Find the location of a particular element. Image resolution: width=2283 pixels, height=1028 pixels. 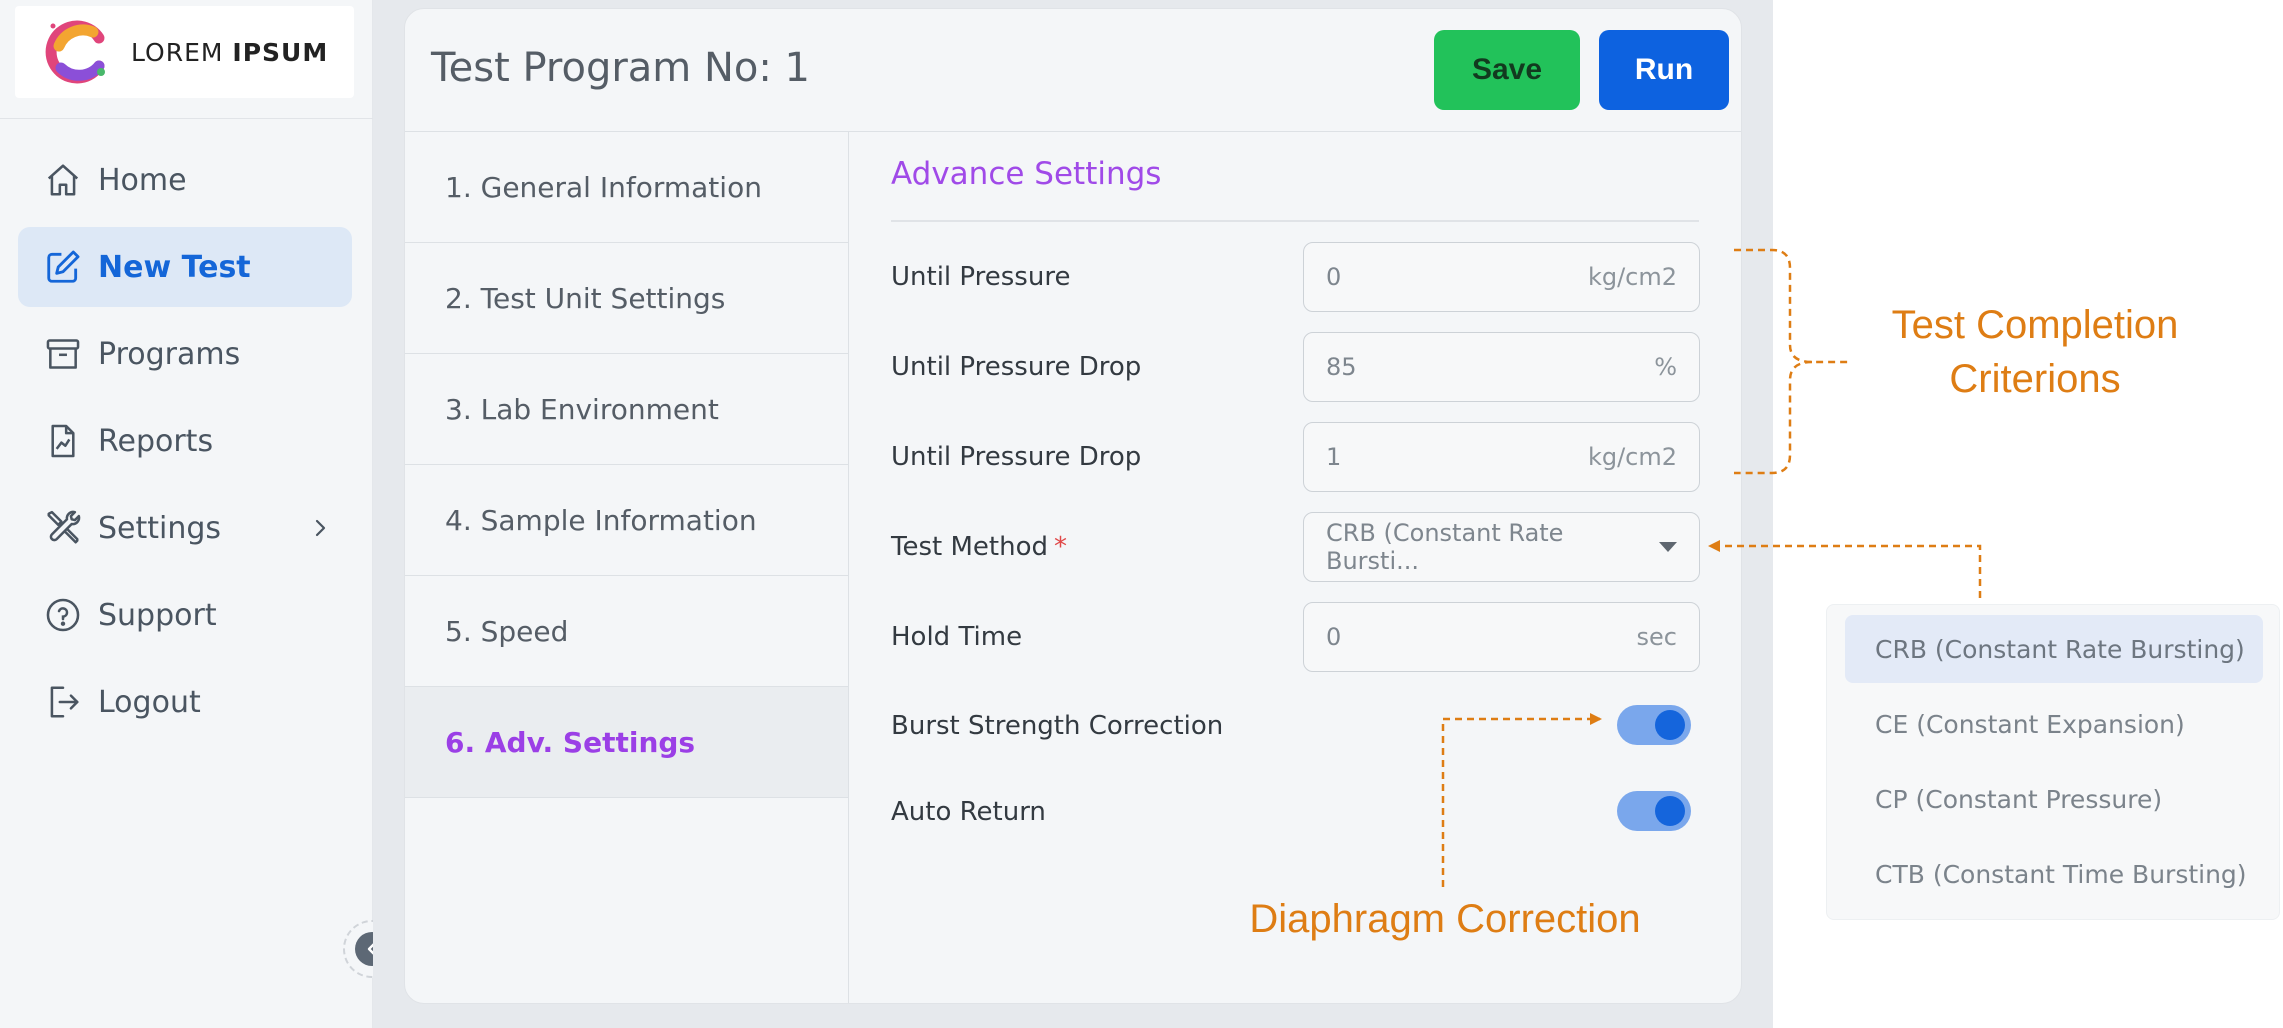

hold-time-row: Hold Time 0 sec is located at coordinates (1296, 637).